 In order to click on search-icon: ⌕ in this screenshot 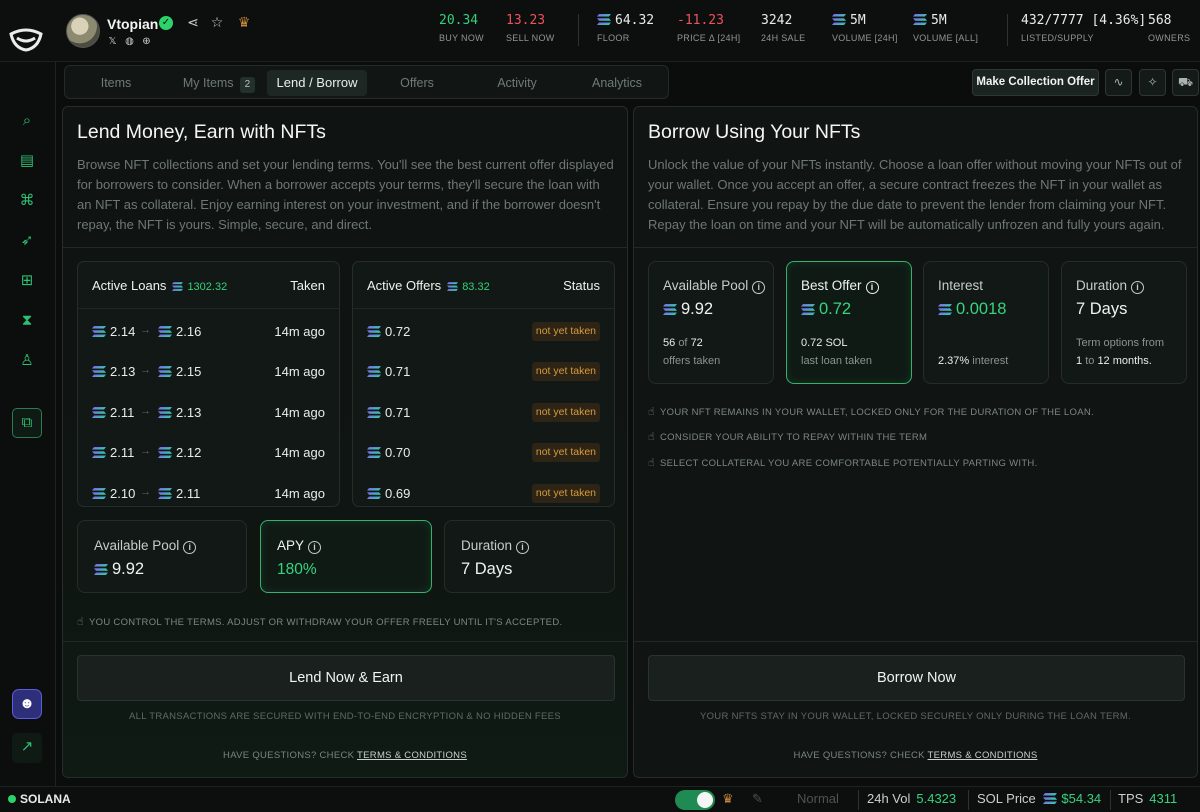, I will do `click(27, 121)`.